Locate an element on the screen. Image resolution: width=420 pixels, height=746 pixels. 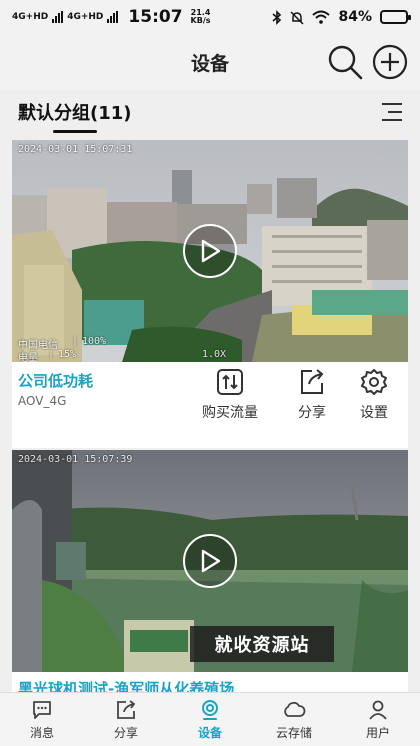
nav-devices: 设备 is located at coordinates (210, 719).